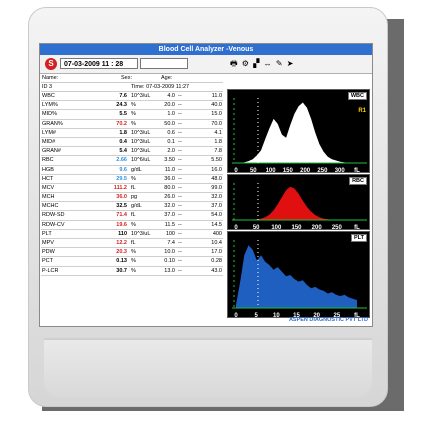  What do you see at coordinates (169, 270) in the screenshot?
I see `range-low: 13.0` at bounding box center [169, 270].